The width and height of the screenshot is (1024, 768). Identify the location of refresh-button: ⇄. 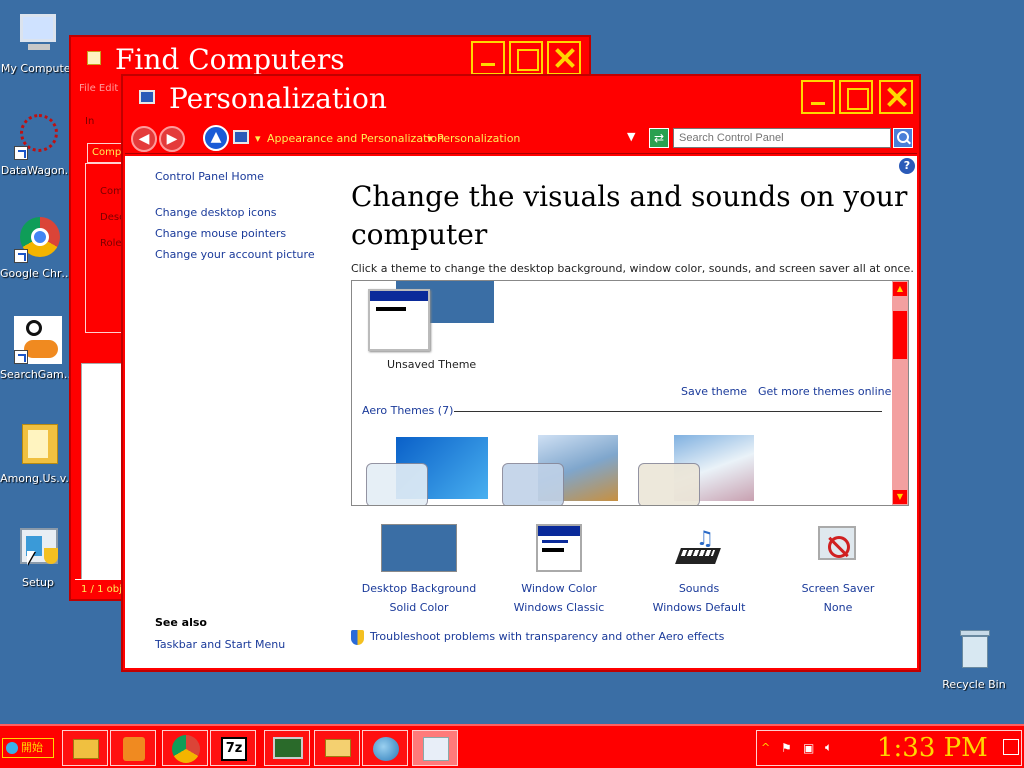
(659, 138).